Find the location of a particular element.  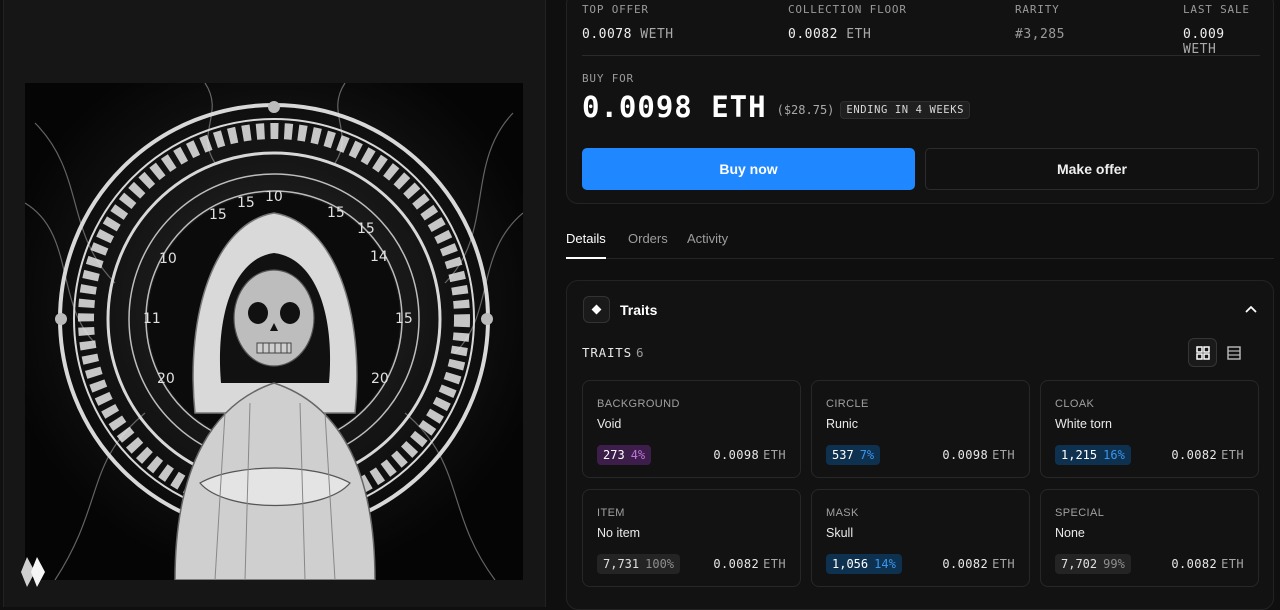

tab-orders: Orders is located at coordinates (648, 245).